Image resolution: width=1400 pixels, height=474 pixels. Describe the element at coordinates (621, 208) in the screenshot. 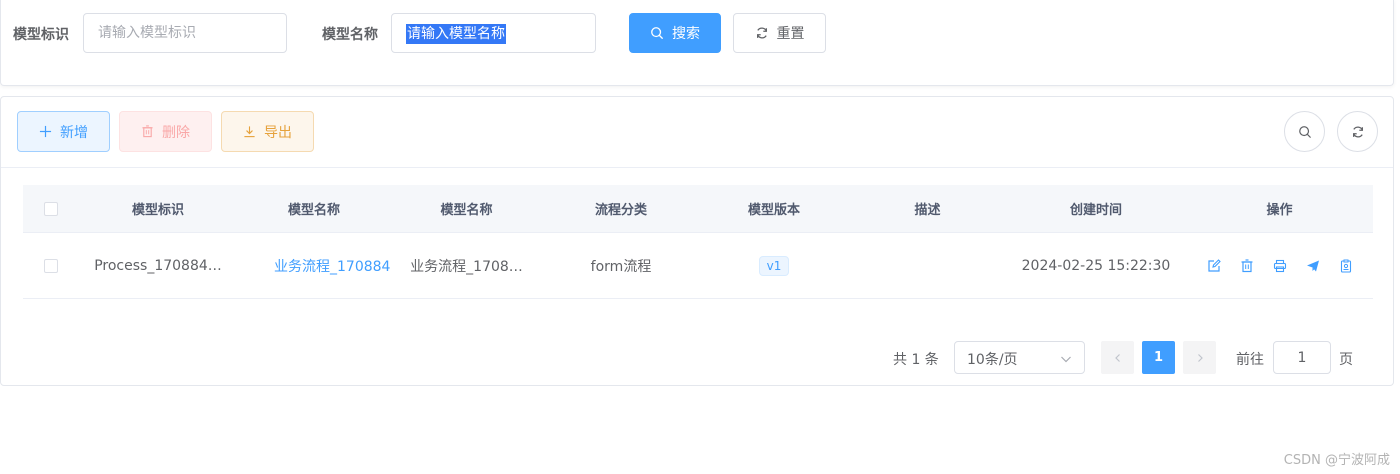

I see `header-category: 流程分类` at that location.